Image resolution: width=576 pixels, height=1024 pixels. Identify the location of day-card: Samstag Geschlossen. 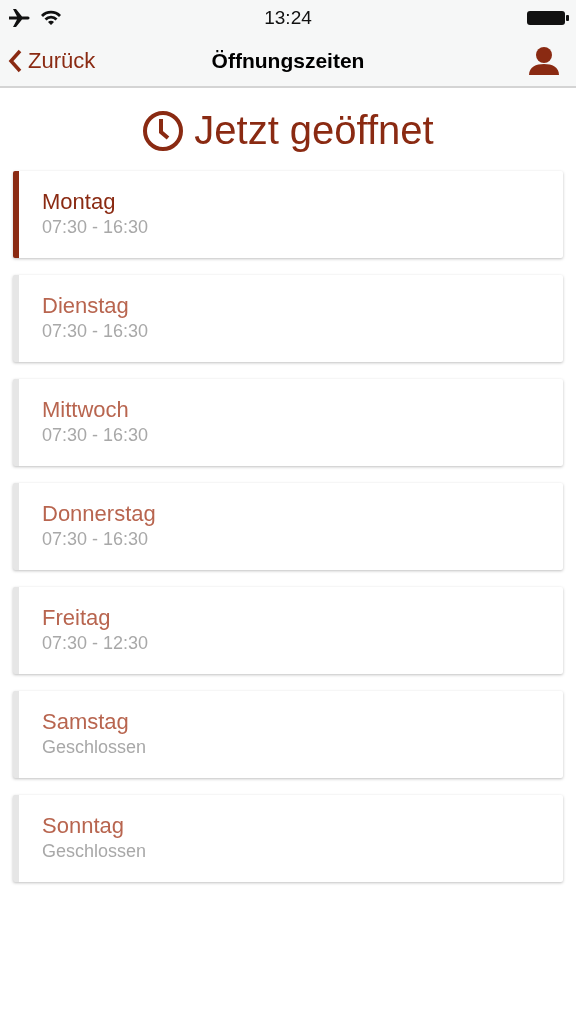
(288, 734).